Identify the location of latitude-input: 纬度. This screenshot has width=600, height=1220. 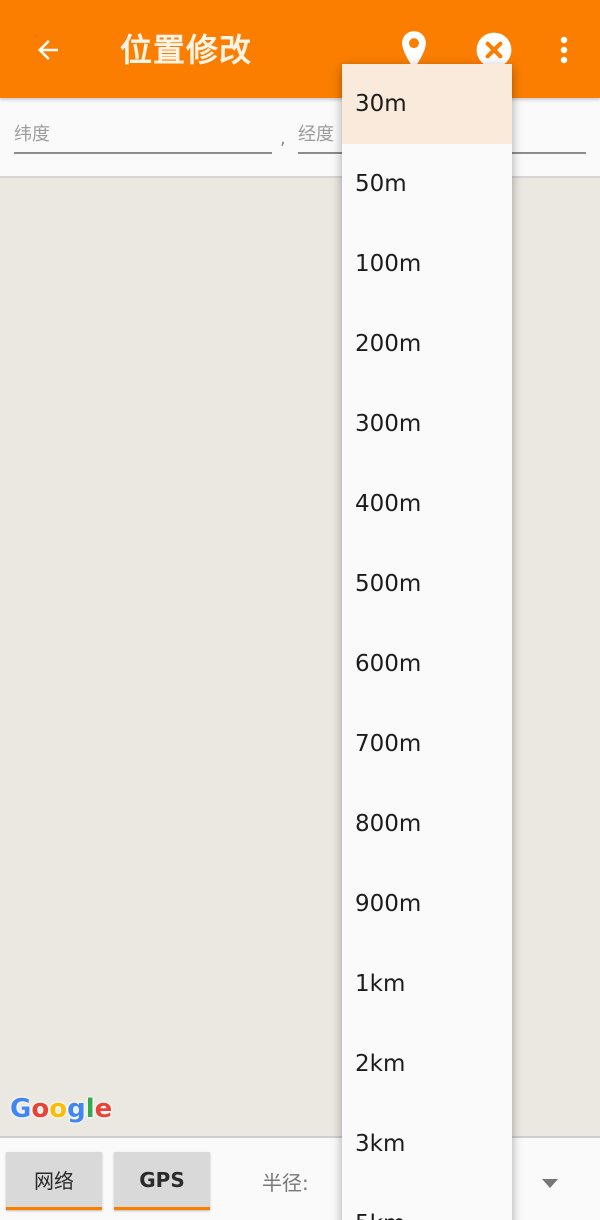
(143, 137).